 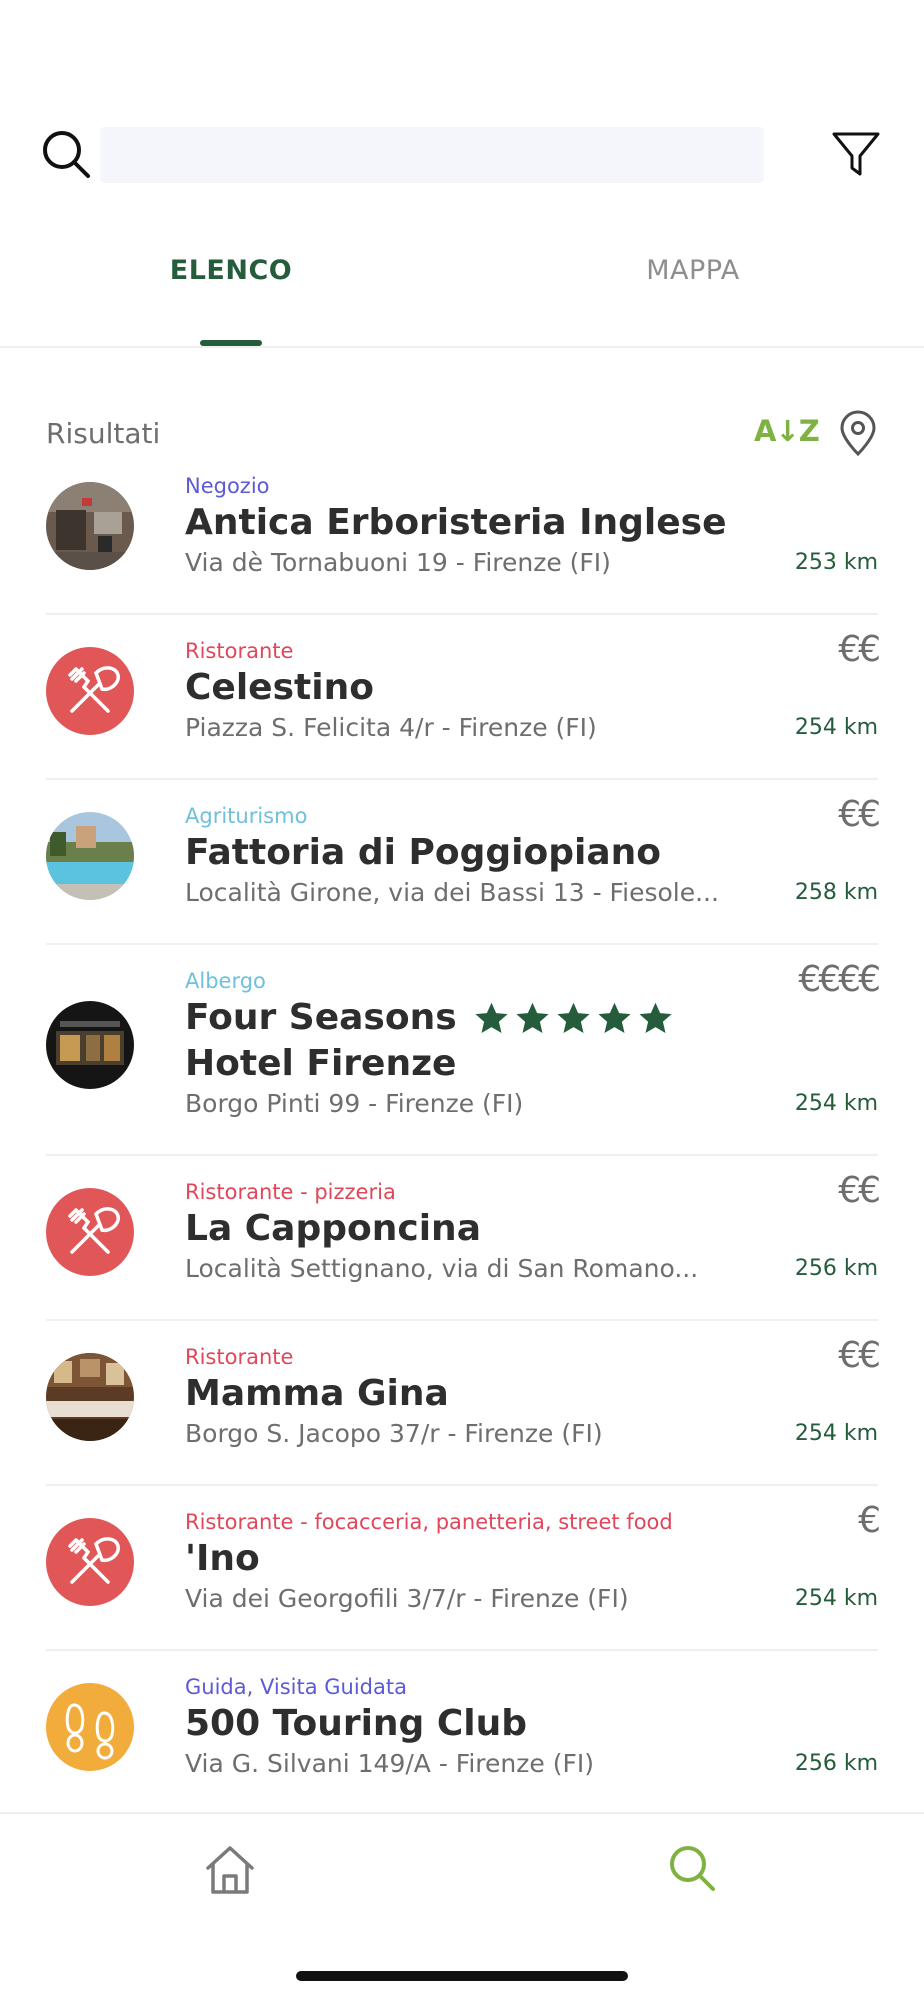 I want to click on home-icon, so click(x=230, y=1870).